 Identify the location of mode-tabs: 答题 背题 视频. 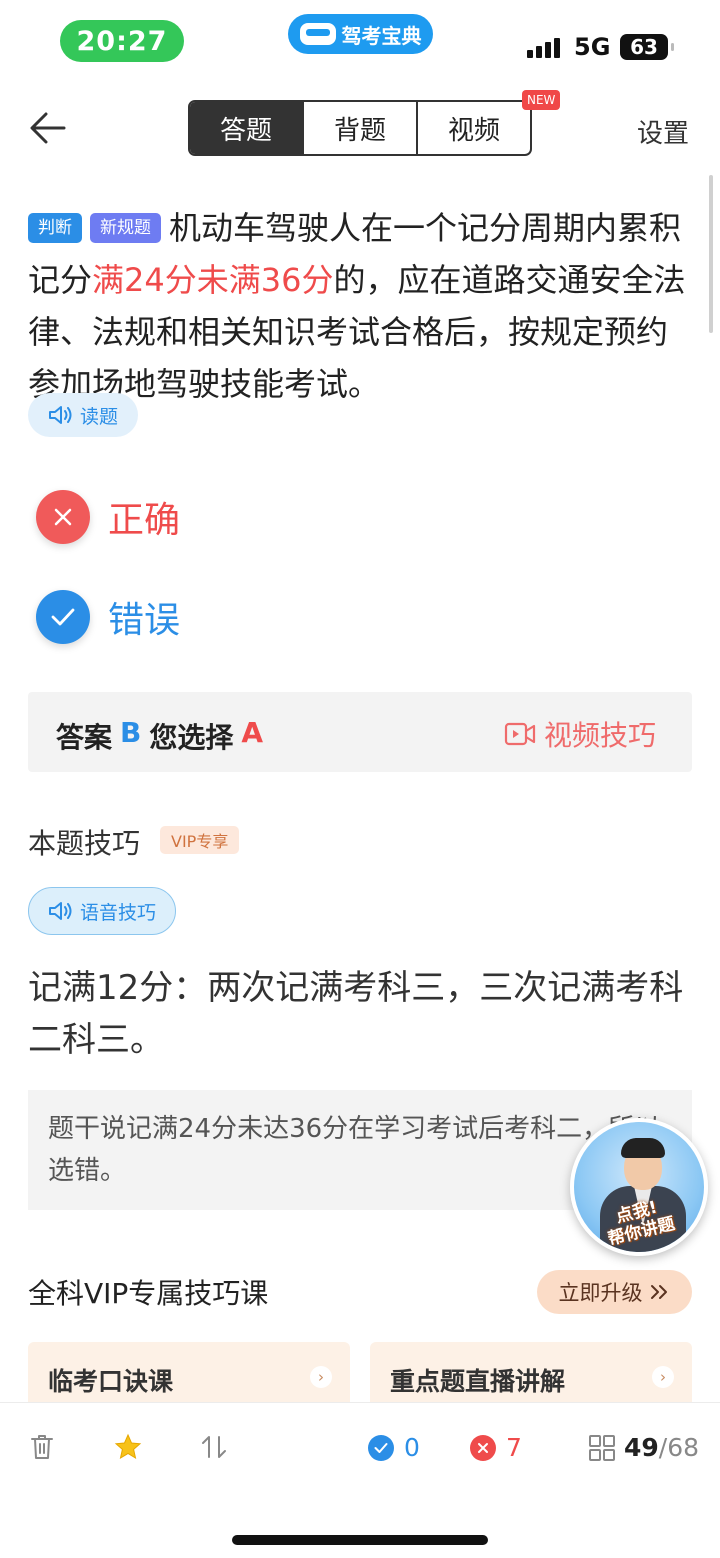
(360, 128).